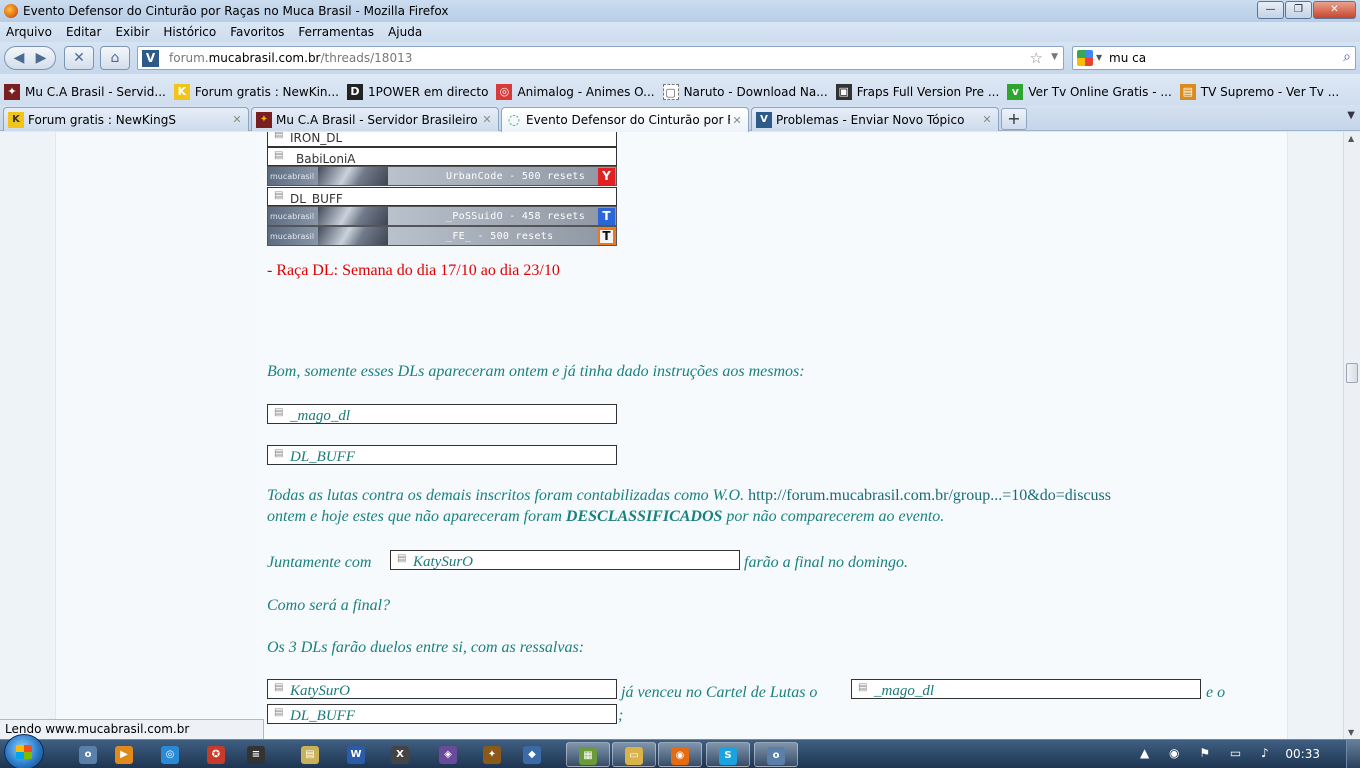 The height and width of the screenshot is (768, 1360). I want to click on menu-ferramentas: Ferramentas, so click(336, 32).